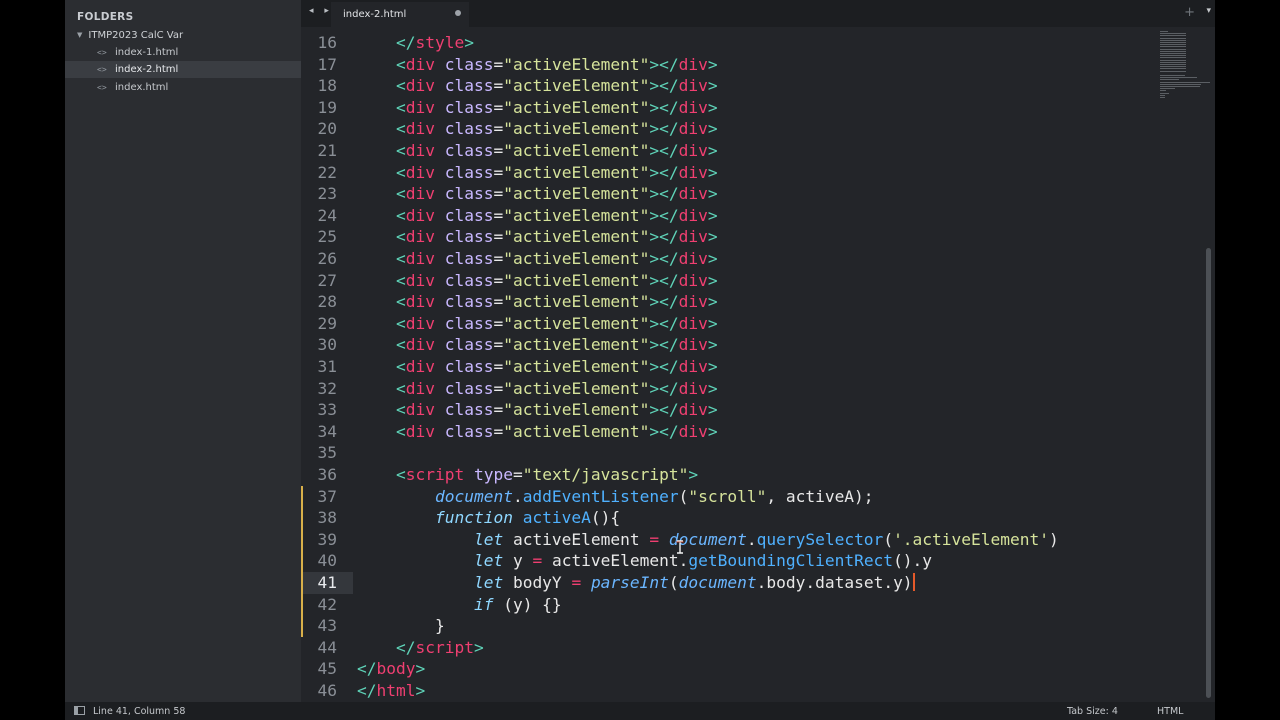 Image resolution: width=1280 pixels, height=720 pixels. I want to click on toggle-sidebar-icon, so click(79, 710).